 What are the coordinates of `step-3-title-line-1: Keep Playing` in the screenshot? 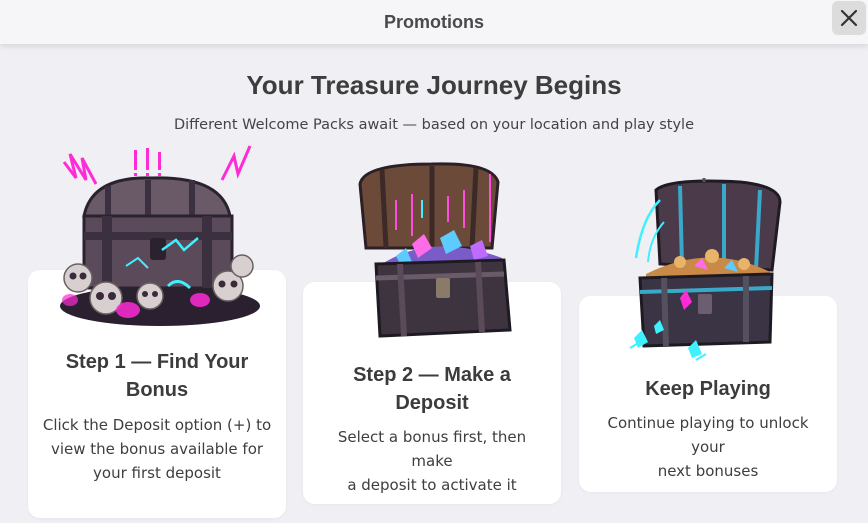 It's located at (708, 389).